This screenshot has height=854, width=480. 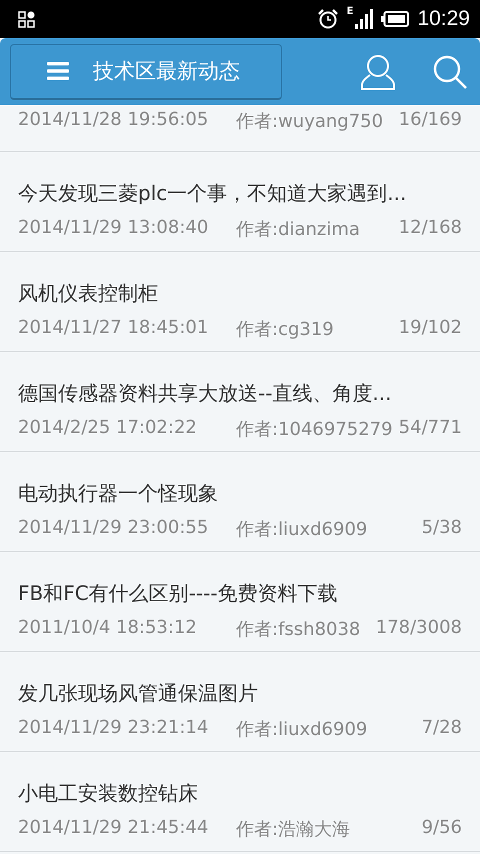 What do you see at coordinates (118, 493) in the screenshot?
I see `post-title: 电动执行器一个怪现象` at bounding box center [118, 493].